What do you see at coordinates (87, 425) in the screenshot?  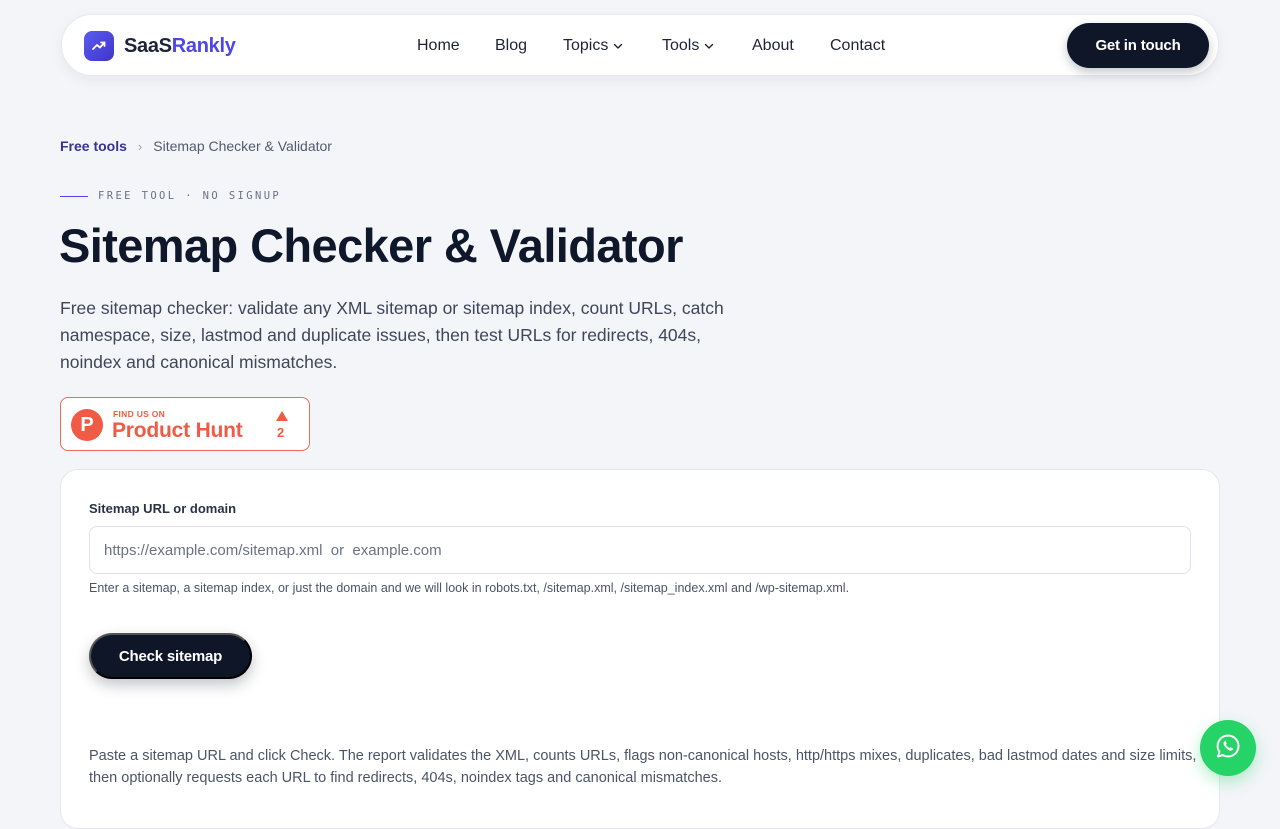 I see `product-hunt-icon: P` at bounding box center [87, 425].